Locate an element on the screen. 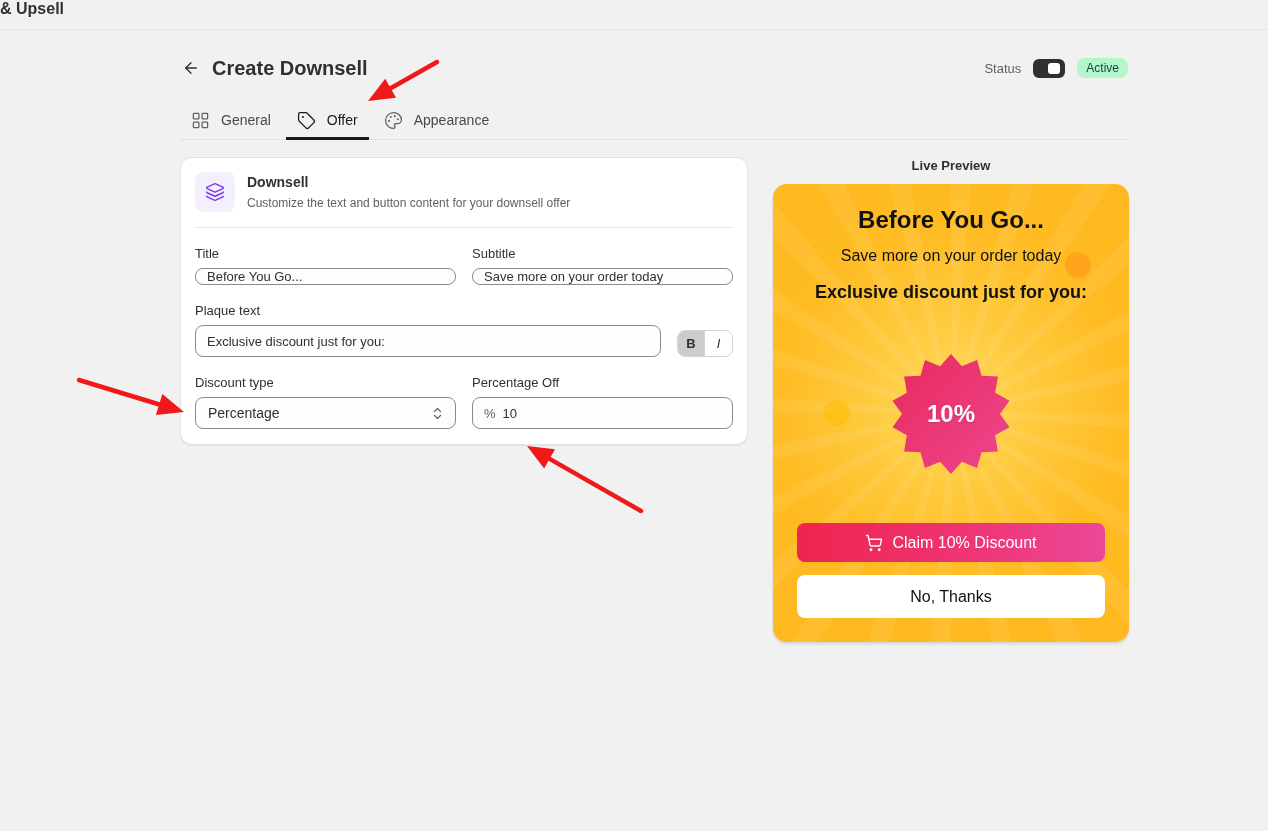 The width and height of the screenshot is (1268, 831). preview-plaque: Exclusive discount just for you: is located at coordinates (951, 292).